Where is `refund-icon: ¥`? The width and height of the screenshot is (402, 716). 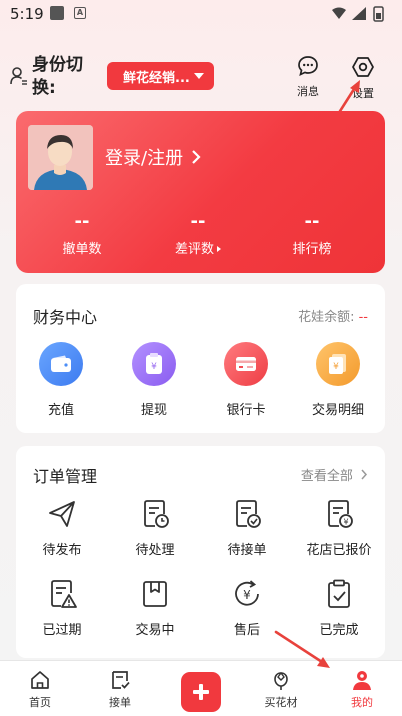
refund-icon: ¥ is located at coordinates (247, 593).